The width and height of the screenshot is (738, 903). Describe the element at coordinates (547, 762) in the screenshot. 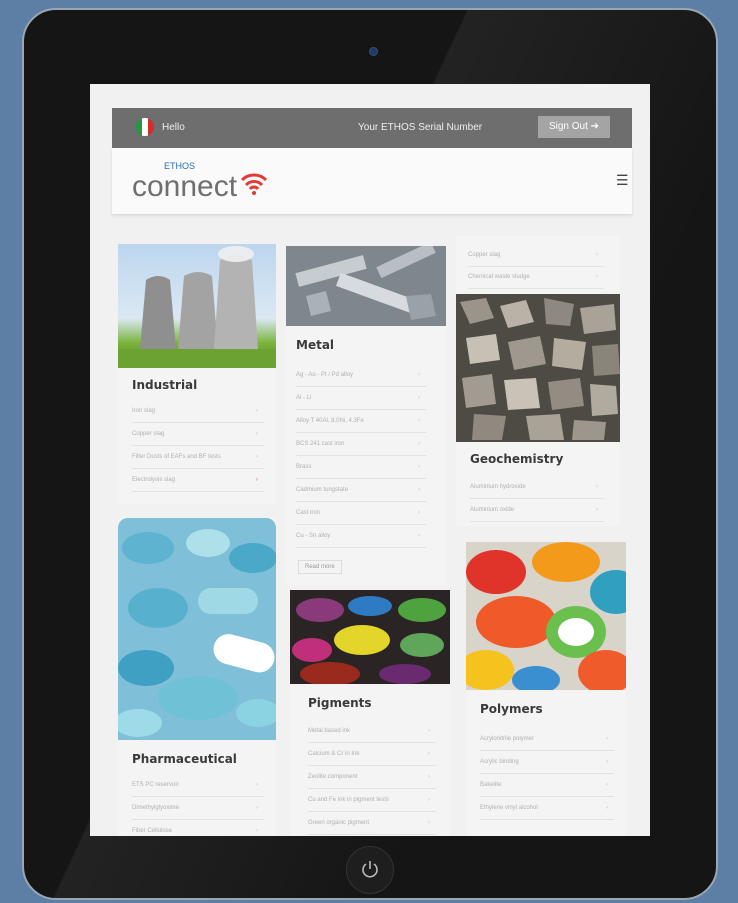

I see `list-item: Acrylic binding ›` at that location.